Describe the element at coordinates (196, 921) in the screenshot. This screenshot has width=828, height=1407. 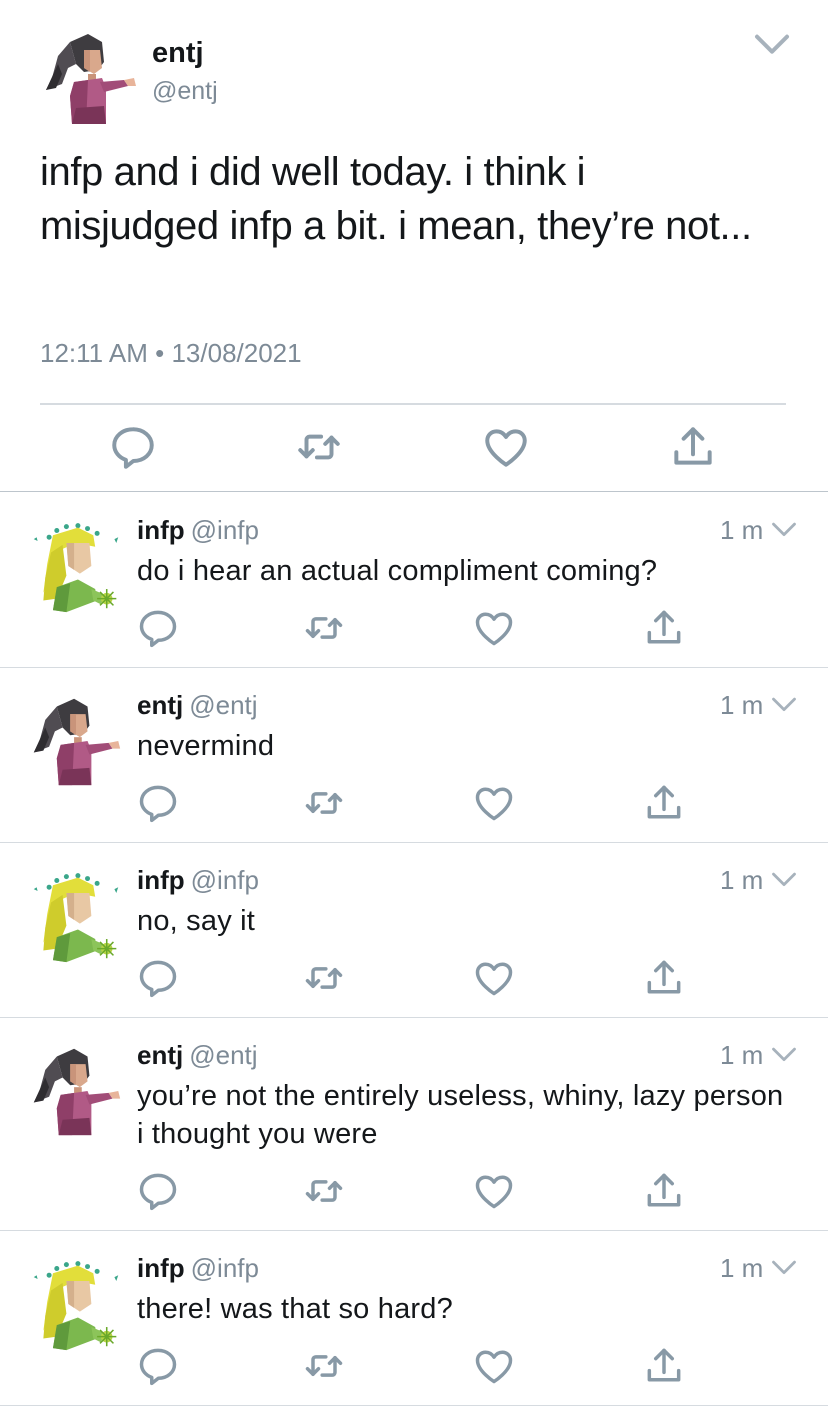
I see `reply-text: no, say it` at that location.